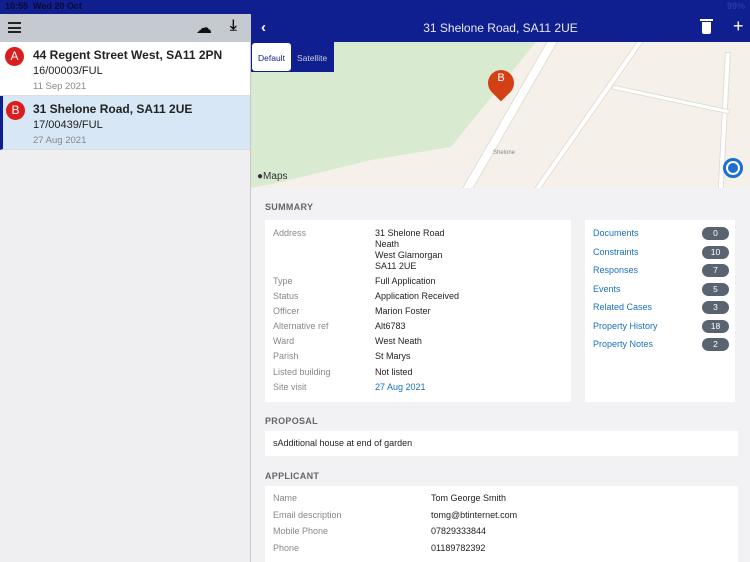  I want to click on menu-icon, so click(14, 27).